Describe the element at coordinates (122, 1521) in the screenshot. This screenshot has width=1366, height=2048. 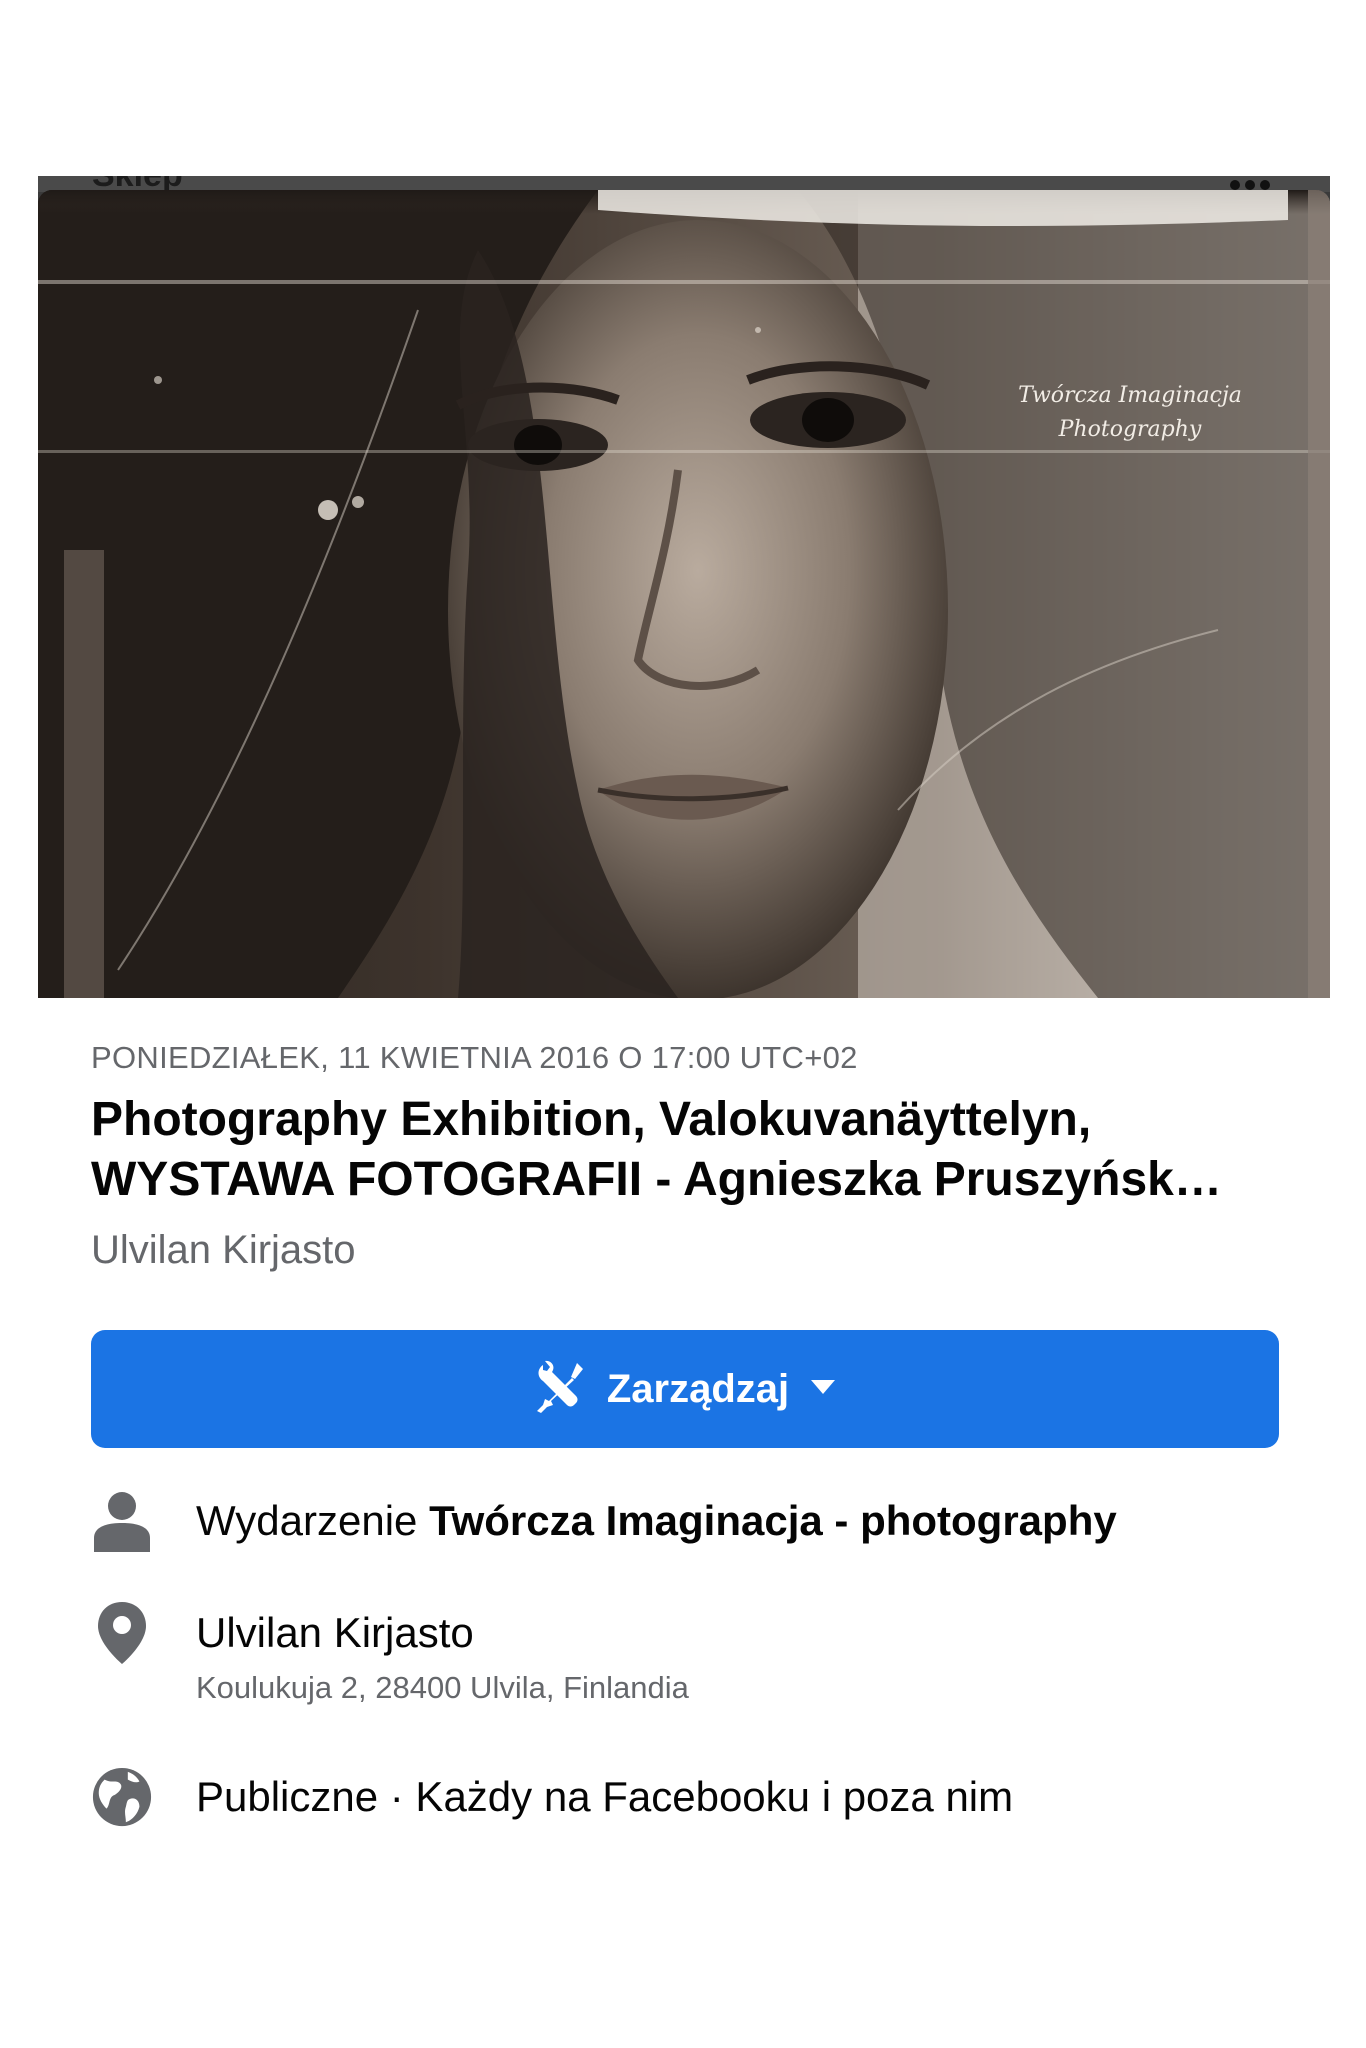
I see `person-icon` at that location.